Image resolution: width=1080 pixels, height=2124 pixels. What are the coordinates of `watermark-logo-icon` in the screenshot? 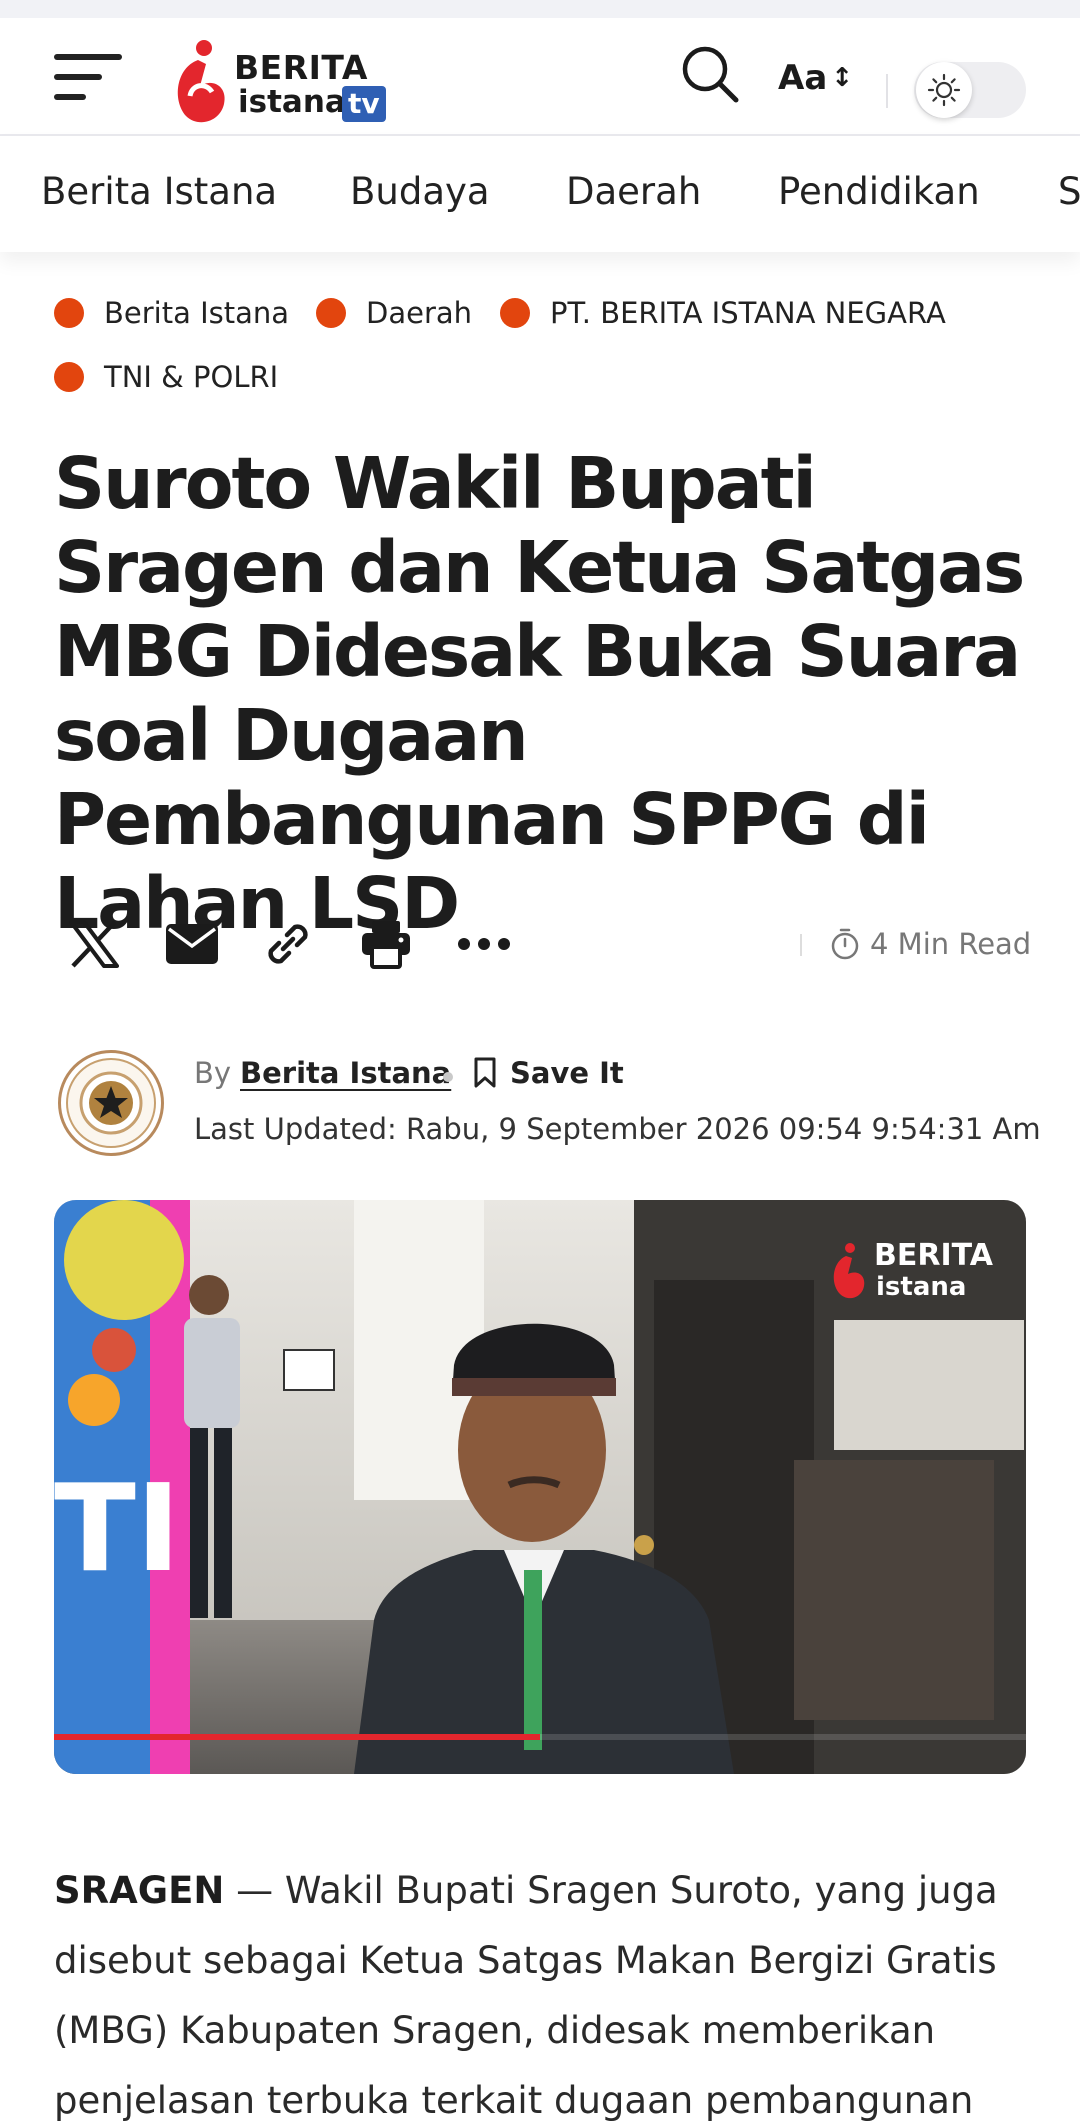 It's located at (849, 1271).